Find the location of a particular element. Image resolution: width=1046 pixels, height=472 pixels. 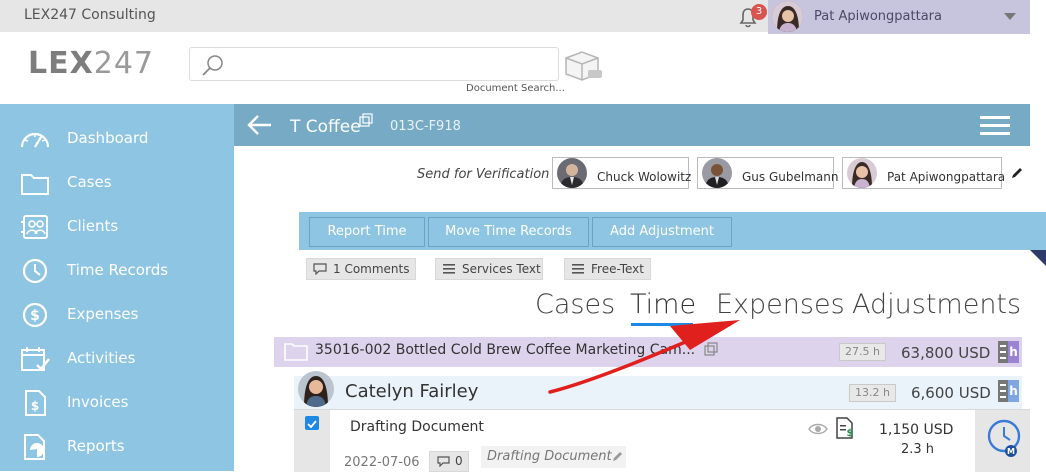

report-time-button: Report Time is located at coordinates (367, 232).